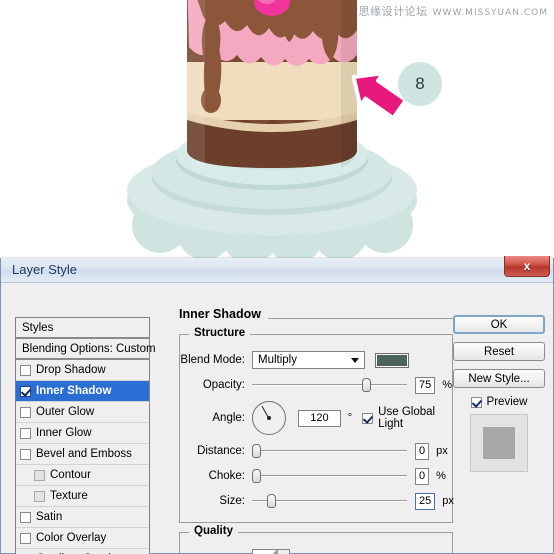 The width and height of the screenshot is (554, 554). What do you see at coordinates (316, 315) in the screenshot?
I see `effect-section-title: Inner Shadow` at bounding box center [316, 315].